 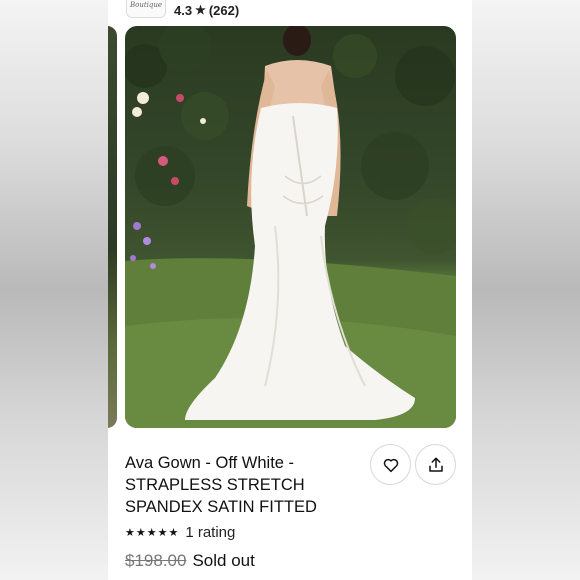 I want to click on shop-rating-value: 4.3, so click(x=183, y=10).